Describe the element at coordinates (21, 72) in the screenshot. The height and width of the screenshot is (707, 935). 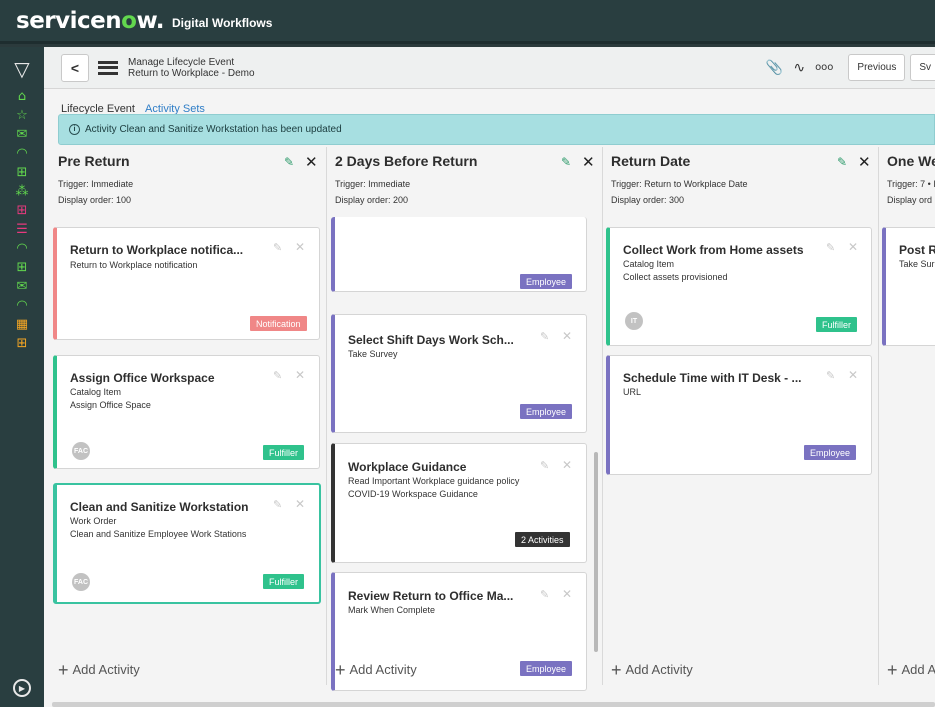
I see `filter-icon: ▽` at that location.